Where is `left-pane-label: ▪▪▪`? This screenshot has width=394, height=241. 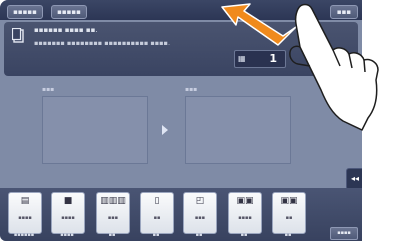
left-pane-label: ▪▪▪ is located at coordinates (48, 89).